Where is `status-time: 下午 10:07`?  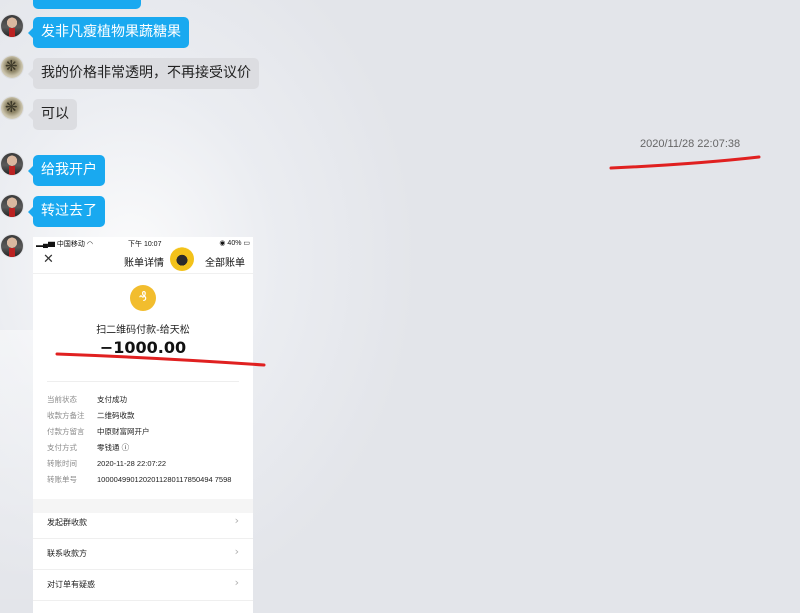 status-time: 下午 10:07 is located at coordinates (145, 244).